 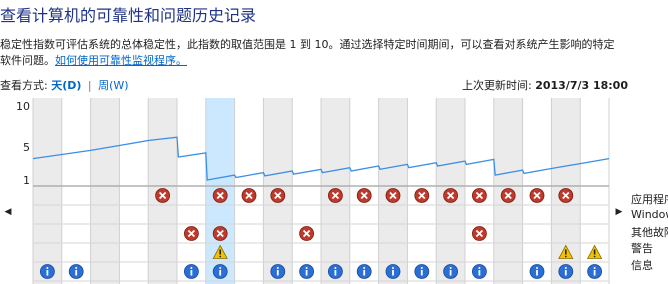 I want to click on last-updated-label: 上次更新时间:, so click(x=496, y=85).